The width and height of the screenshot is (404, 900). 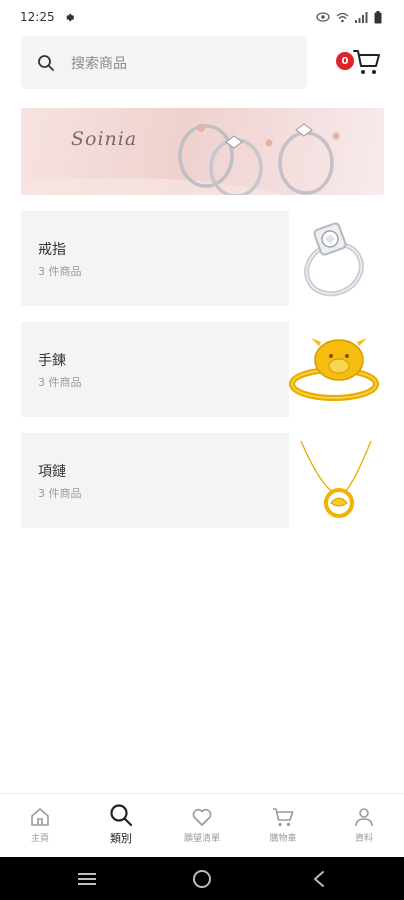 What do you see at coordinates (180, 159) in the screenshot?
I see `banner-rings-image` at bounding box center [180, 159].